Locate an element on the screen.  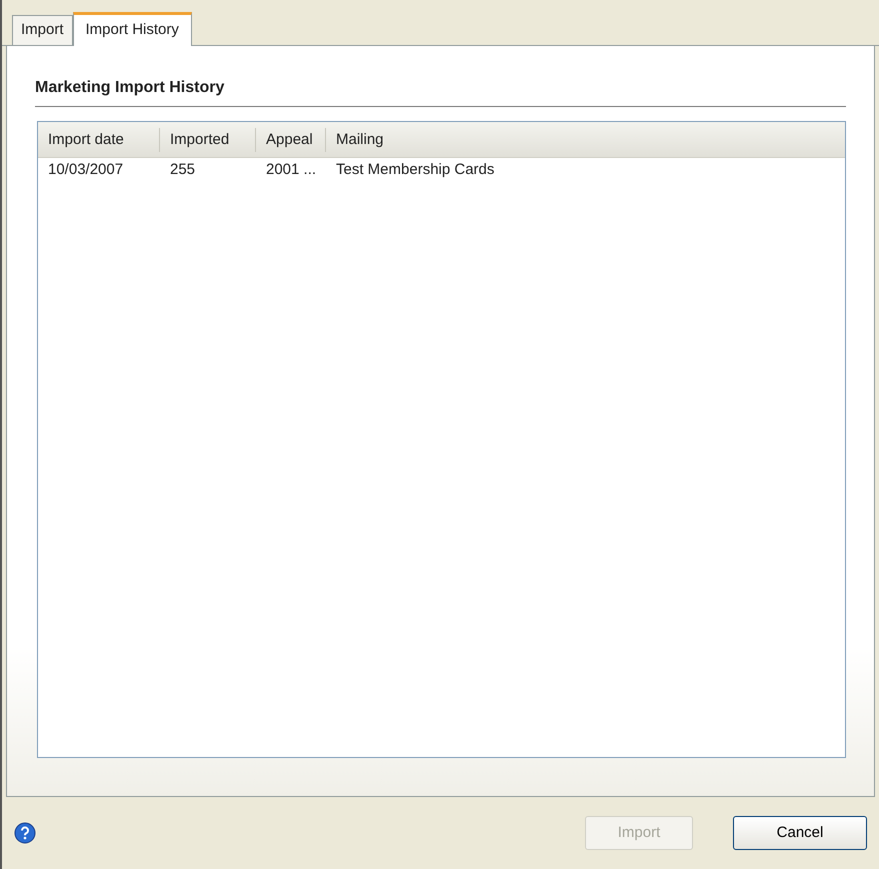
column-header: Imported is located at coordinates (208, 140).